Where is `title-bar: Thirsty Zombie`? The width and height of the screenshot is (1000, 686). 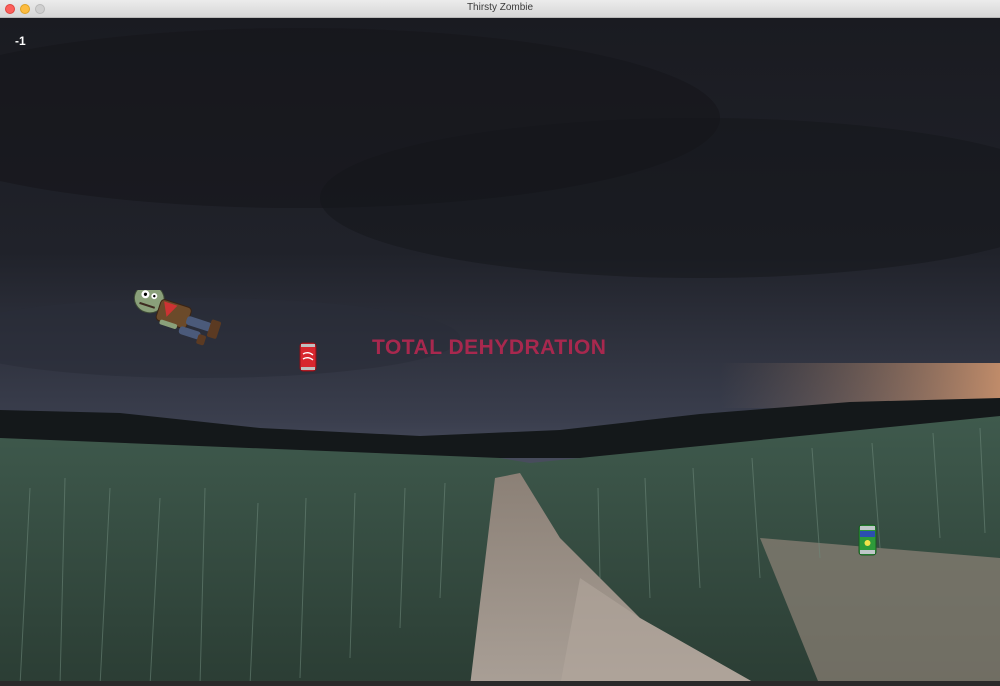 title-bar: Thirsty Zombie is located at coordinates (500, 9).